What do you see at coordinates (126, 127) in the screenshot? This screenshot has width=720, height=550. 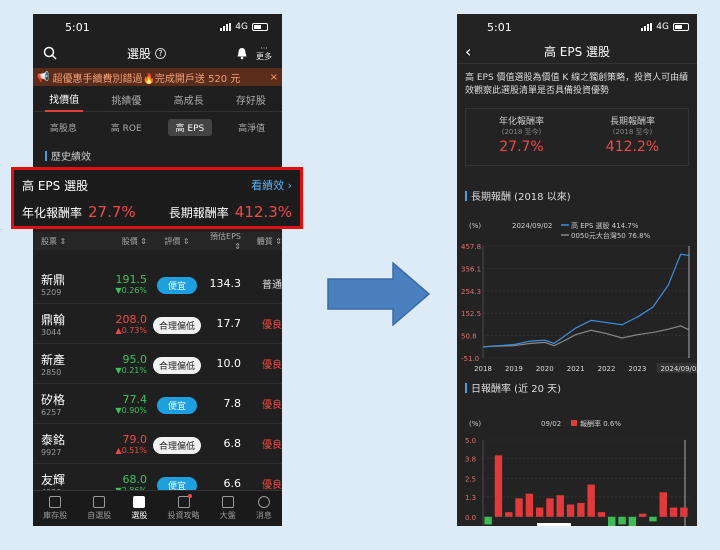 I see `subtab-high-roe: 高 ROE` at bounding box center [126, 127].